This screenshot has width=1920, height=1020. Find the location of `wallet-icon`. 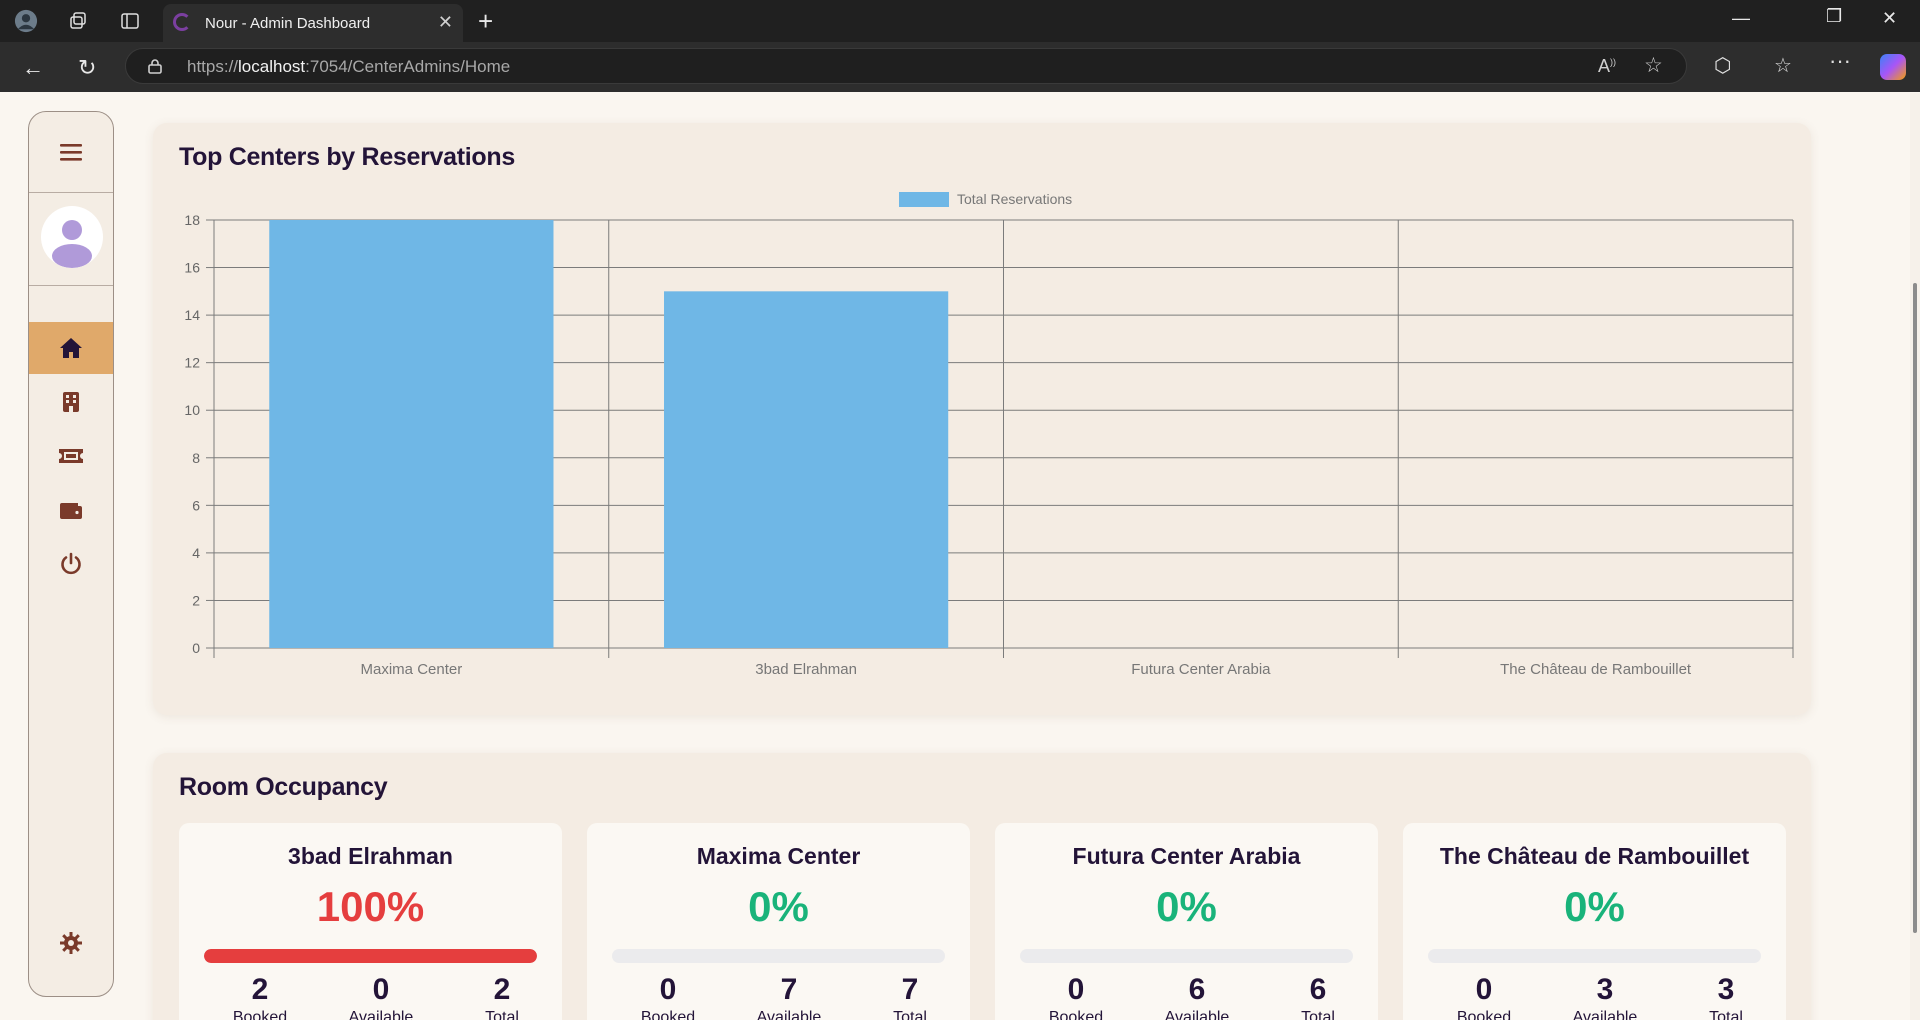

wallet-icon is located at coordinates (71, 511).